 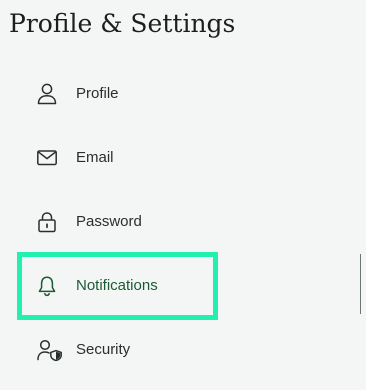 I want to click on page-title: Profile & Settings, so click(x=122, y=23).